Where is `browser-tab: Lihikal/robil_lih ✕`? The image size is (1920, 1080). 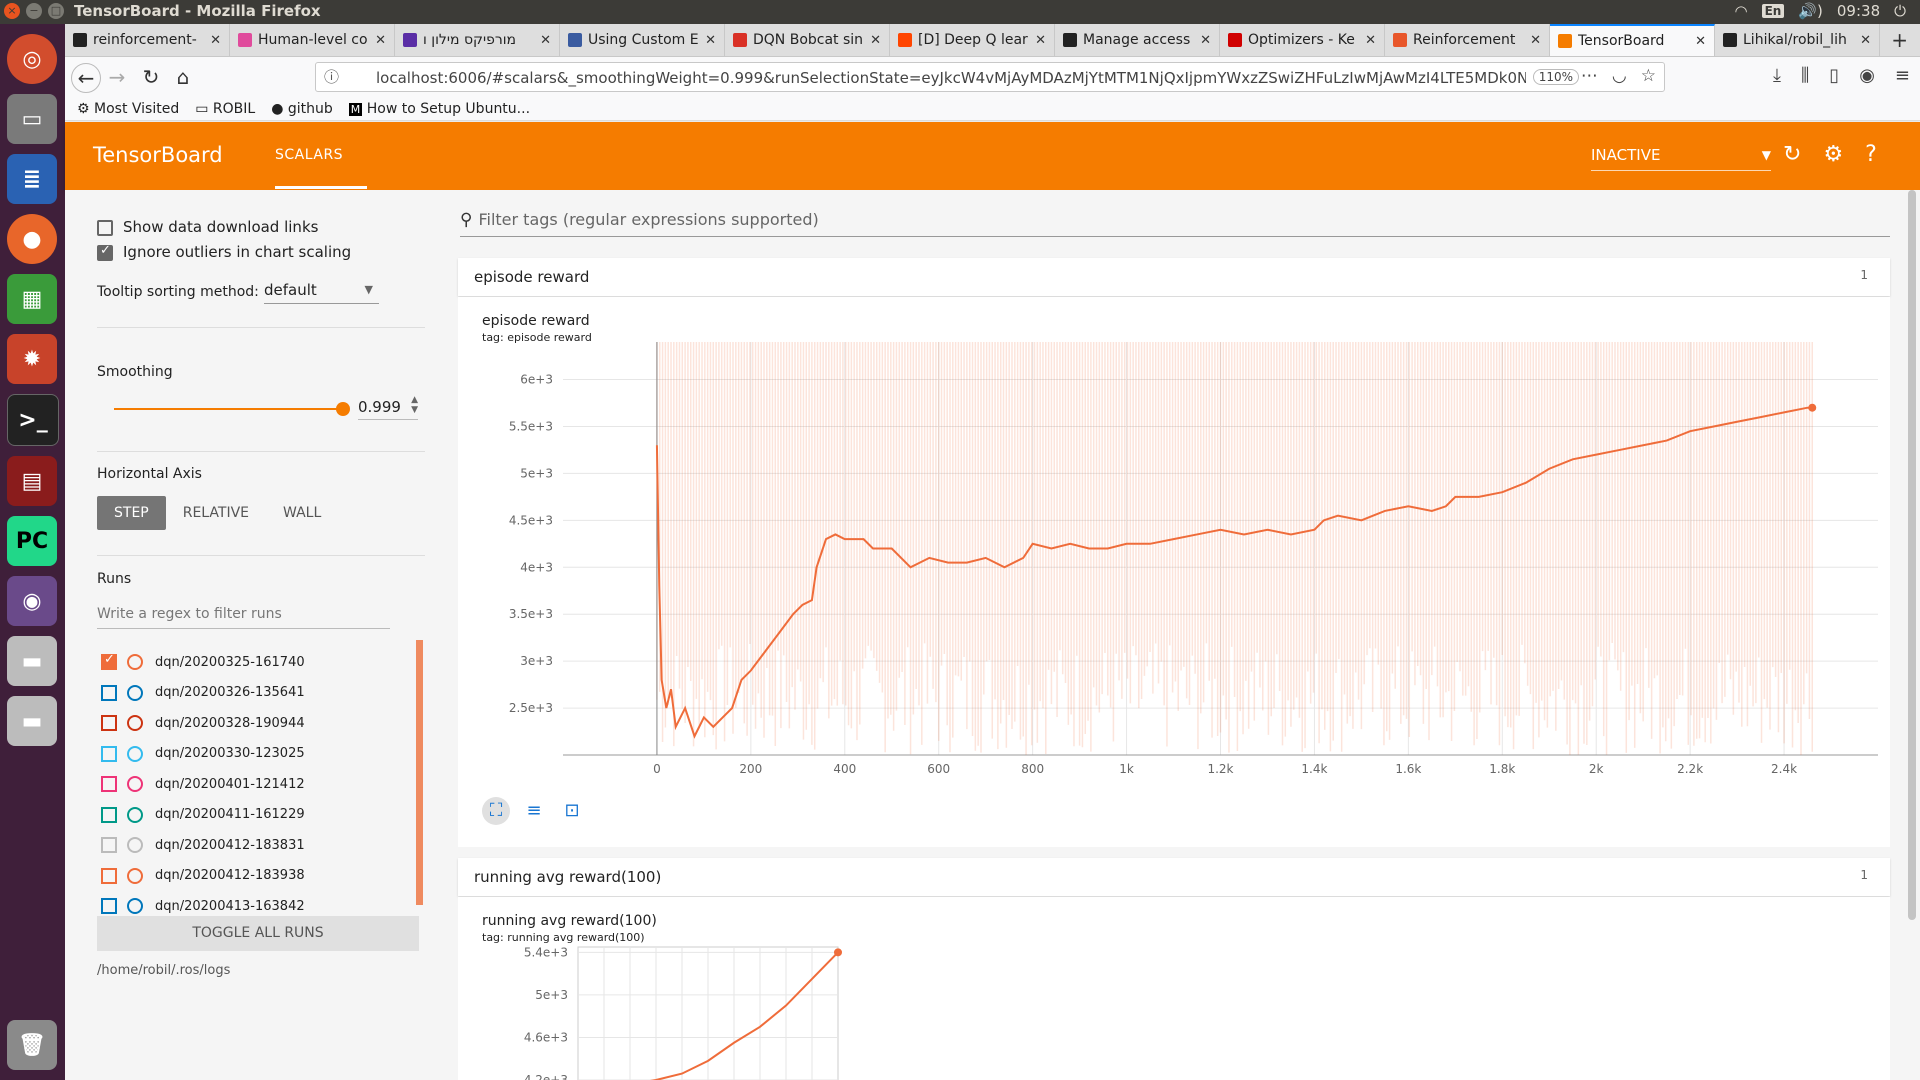
browser-tab: Lihikal/robil_lih ✕ is located at coordinates (1797, 40).